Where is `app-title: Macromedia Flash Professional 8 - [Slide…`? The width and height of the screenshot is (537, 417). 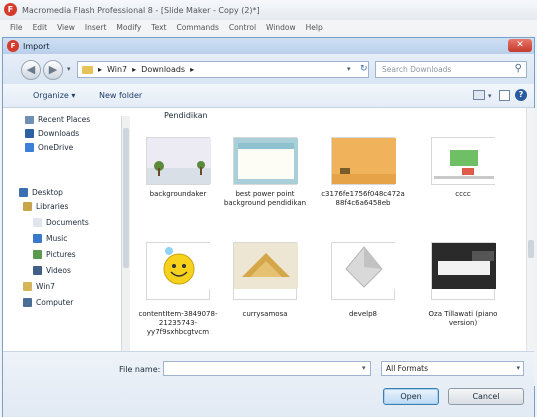 app-title: Macromedia Flash Professional 8 - [Slide… is located at coordinates (141, 10).